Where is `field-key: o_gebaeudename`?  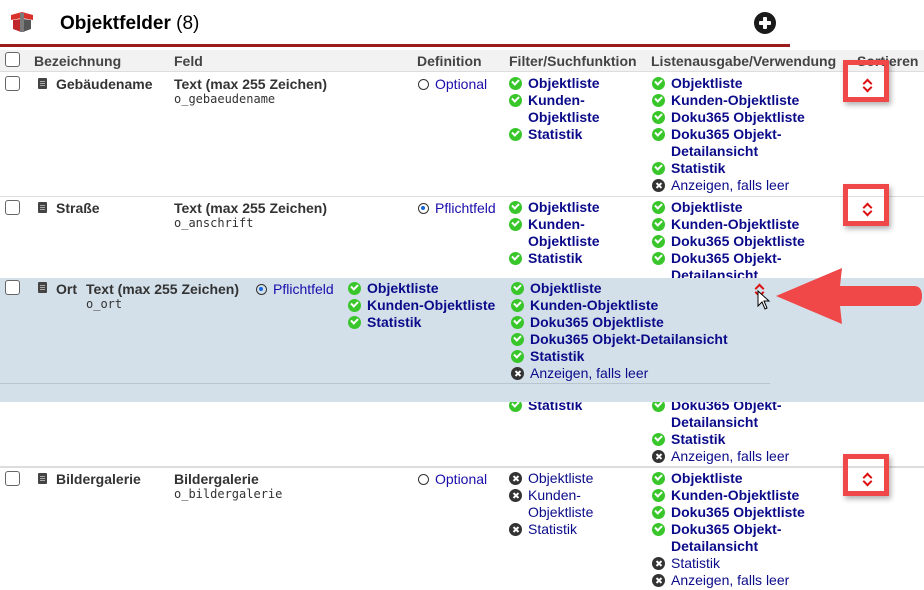 field-key: o_gebaeudename is located at coordinates (225, 99).